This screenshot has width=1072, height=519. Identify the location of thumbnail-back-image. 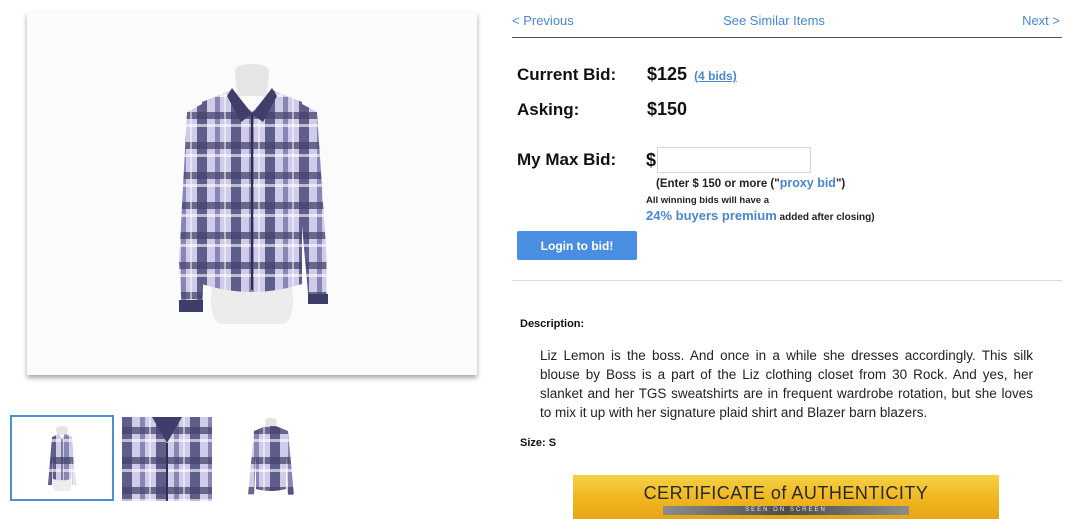
(271, 459).